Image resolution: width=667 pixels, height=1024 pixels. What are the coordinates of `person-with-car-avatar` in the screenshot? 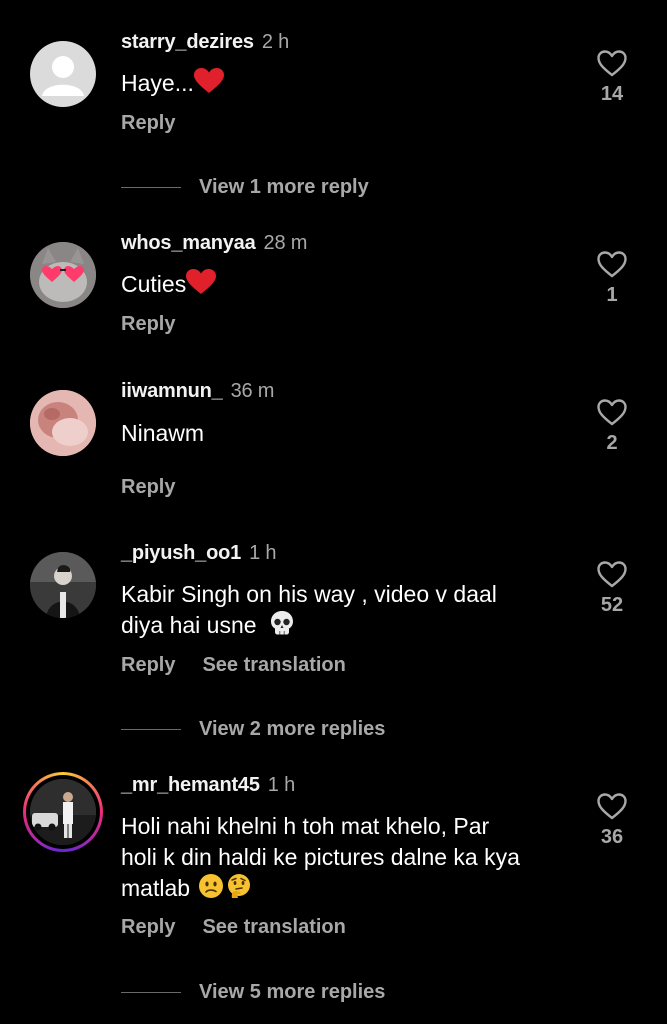 It's located at (63, 812).